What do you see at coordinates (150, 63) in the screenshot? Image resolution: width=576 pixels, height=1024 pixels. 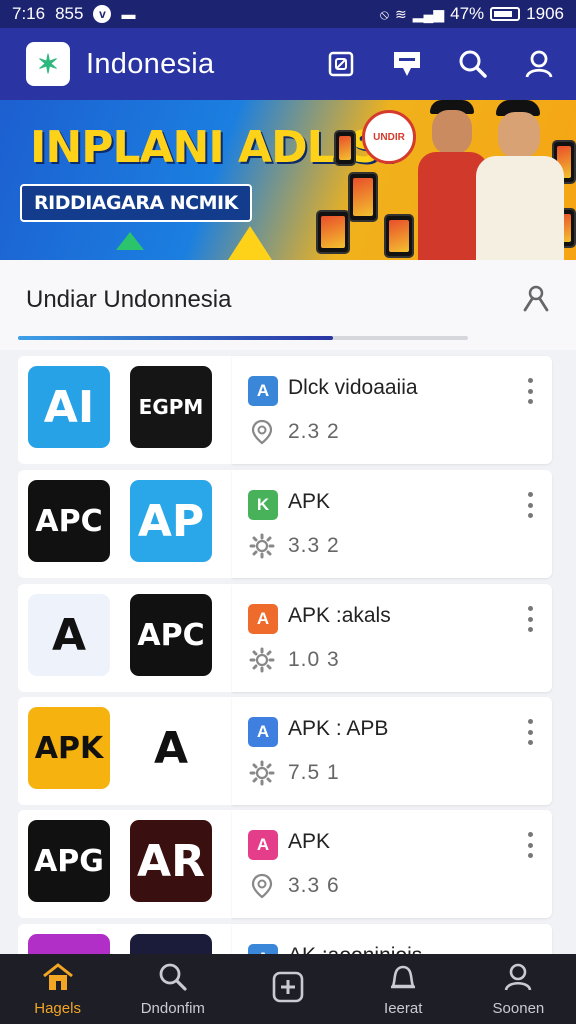 I see `app-title: Indonesia` at bounding box center [150, 63].